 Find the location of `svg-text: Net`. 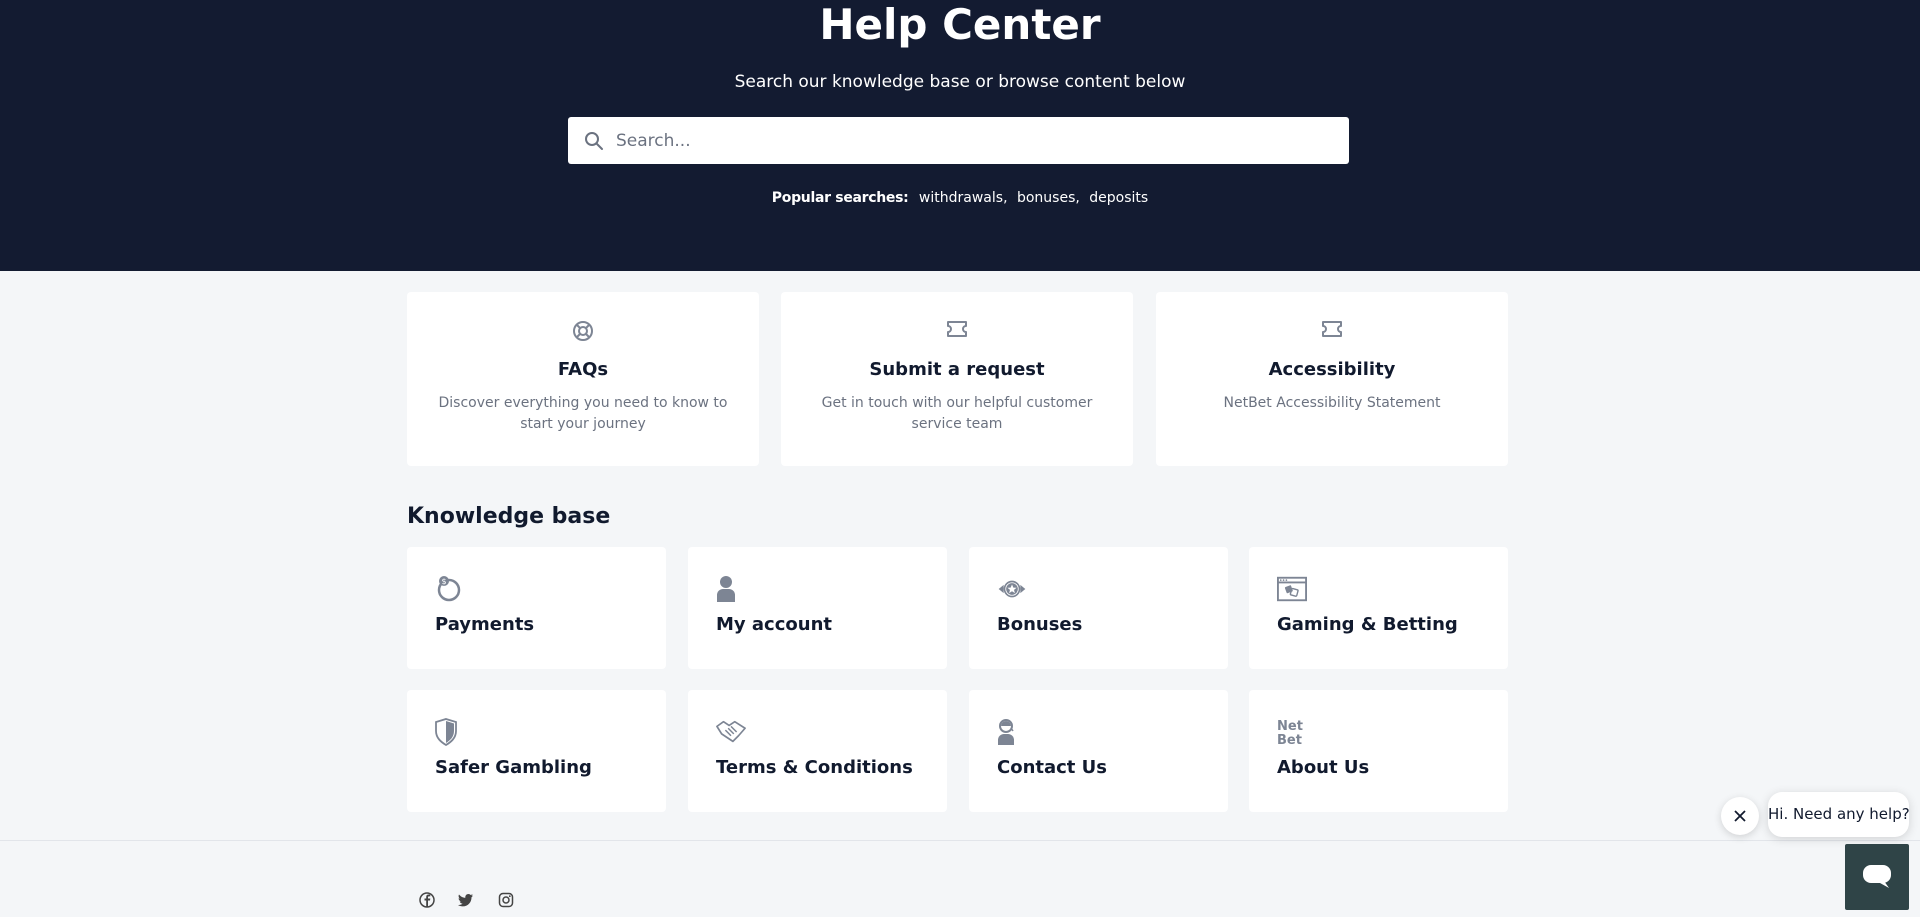

svg-text: Net is located at coordinates (1290, 726).